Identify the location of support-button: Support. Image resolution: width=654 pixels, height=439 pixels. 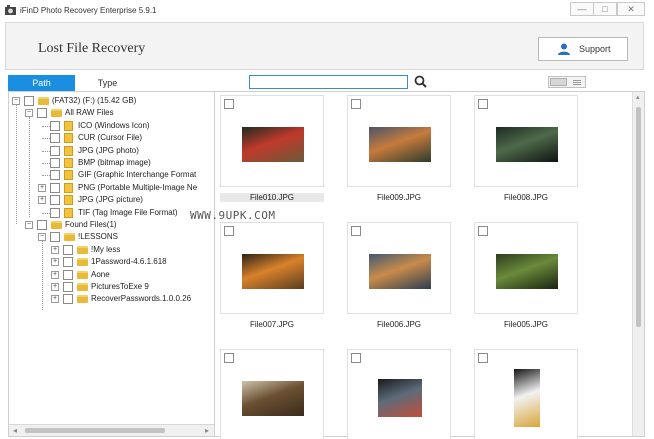
(583, 49).